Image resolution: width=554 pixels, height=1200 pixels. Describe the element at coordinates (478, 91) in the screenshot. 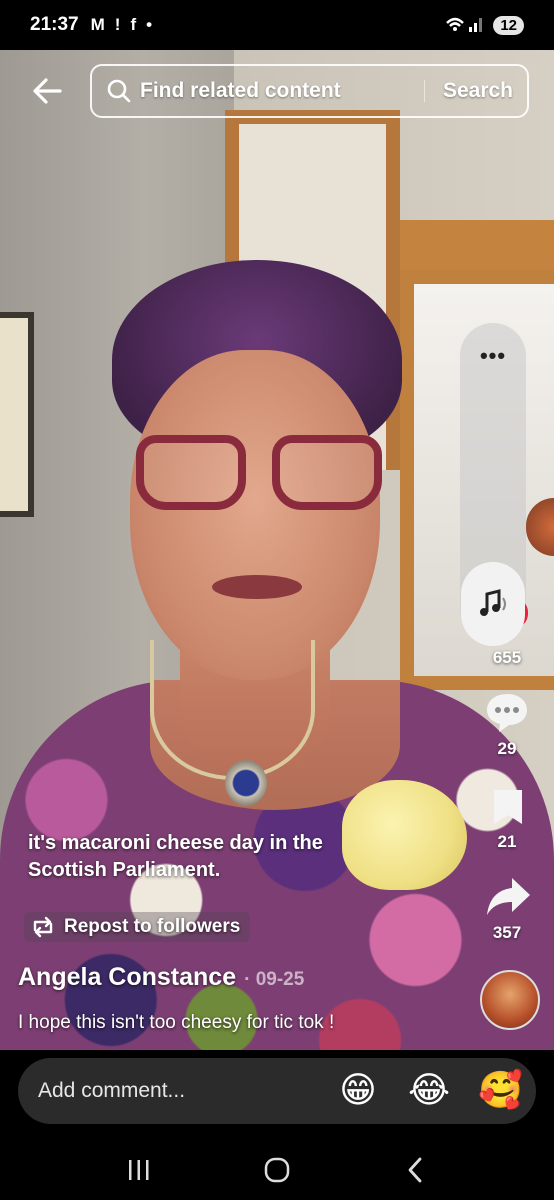

I see `search-button: Search` at that location.